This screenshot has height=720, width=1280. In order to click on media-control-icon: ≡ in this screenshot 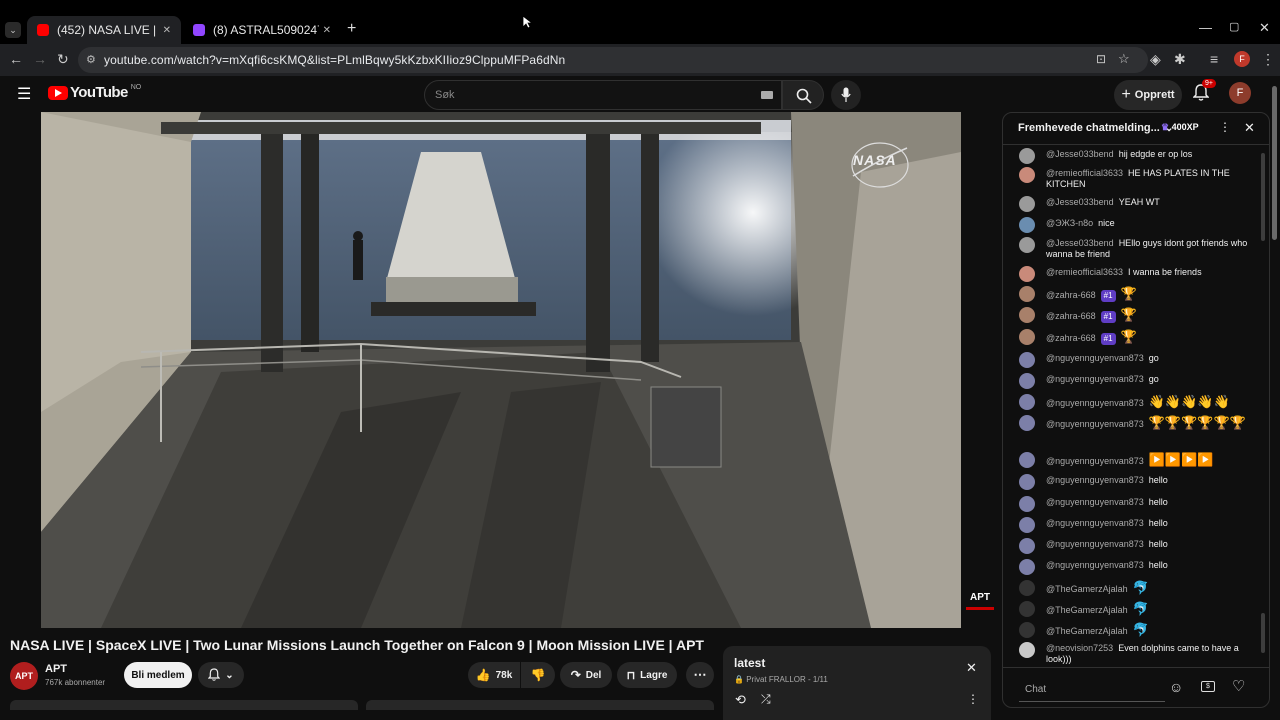, I will do `click(1214, 59)`.